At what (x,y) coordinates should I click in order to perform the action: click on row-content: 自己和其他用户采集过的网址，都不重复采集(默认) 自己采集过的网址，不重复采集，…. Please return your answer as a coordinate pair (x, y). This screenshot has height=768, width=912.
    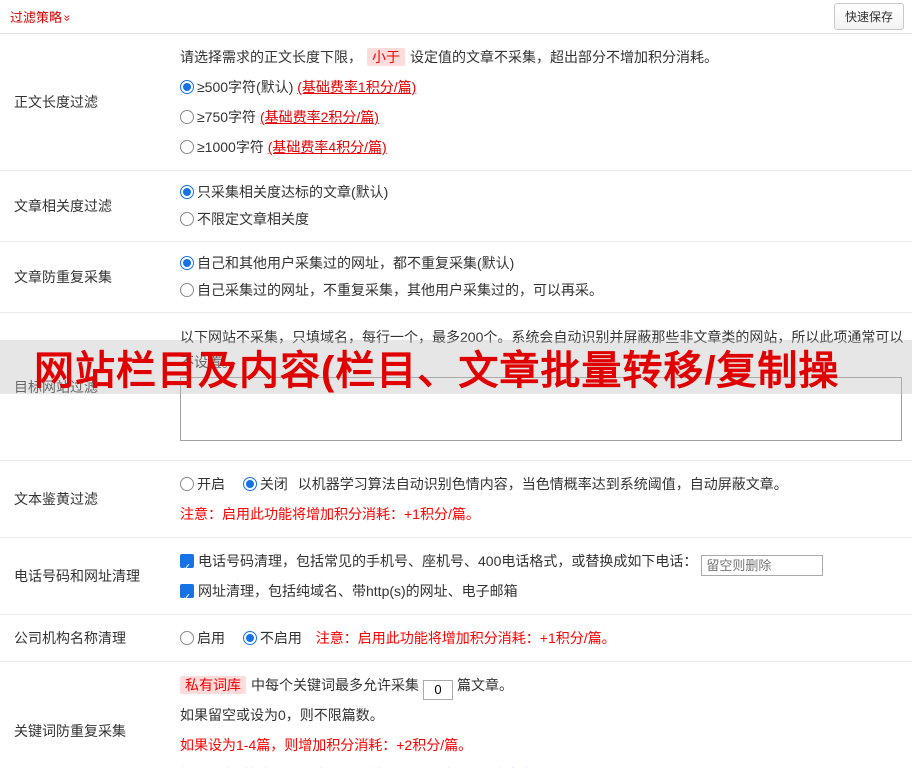
    Looking at the image, I should click on (544, 277).